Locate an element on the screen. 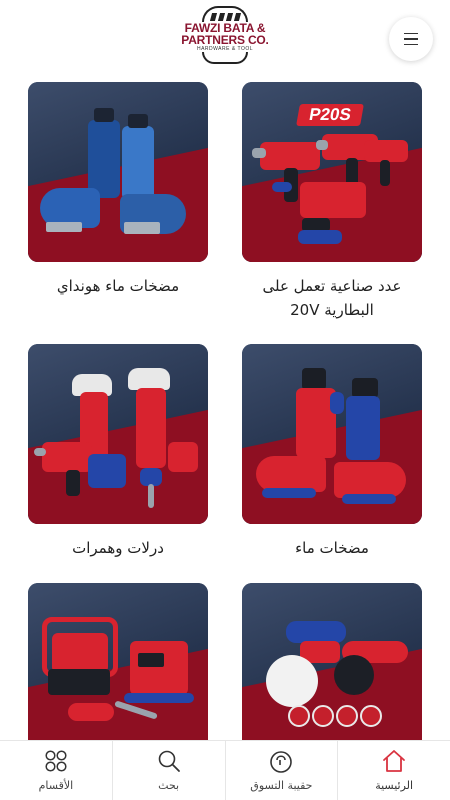  pump-body is located at coordinates (363, 428).